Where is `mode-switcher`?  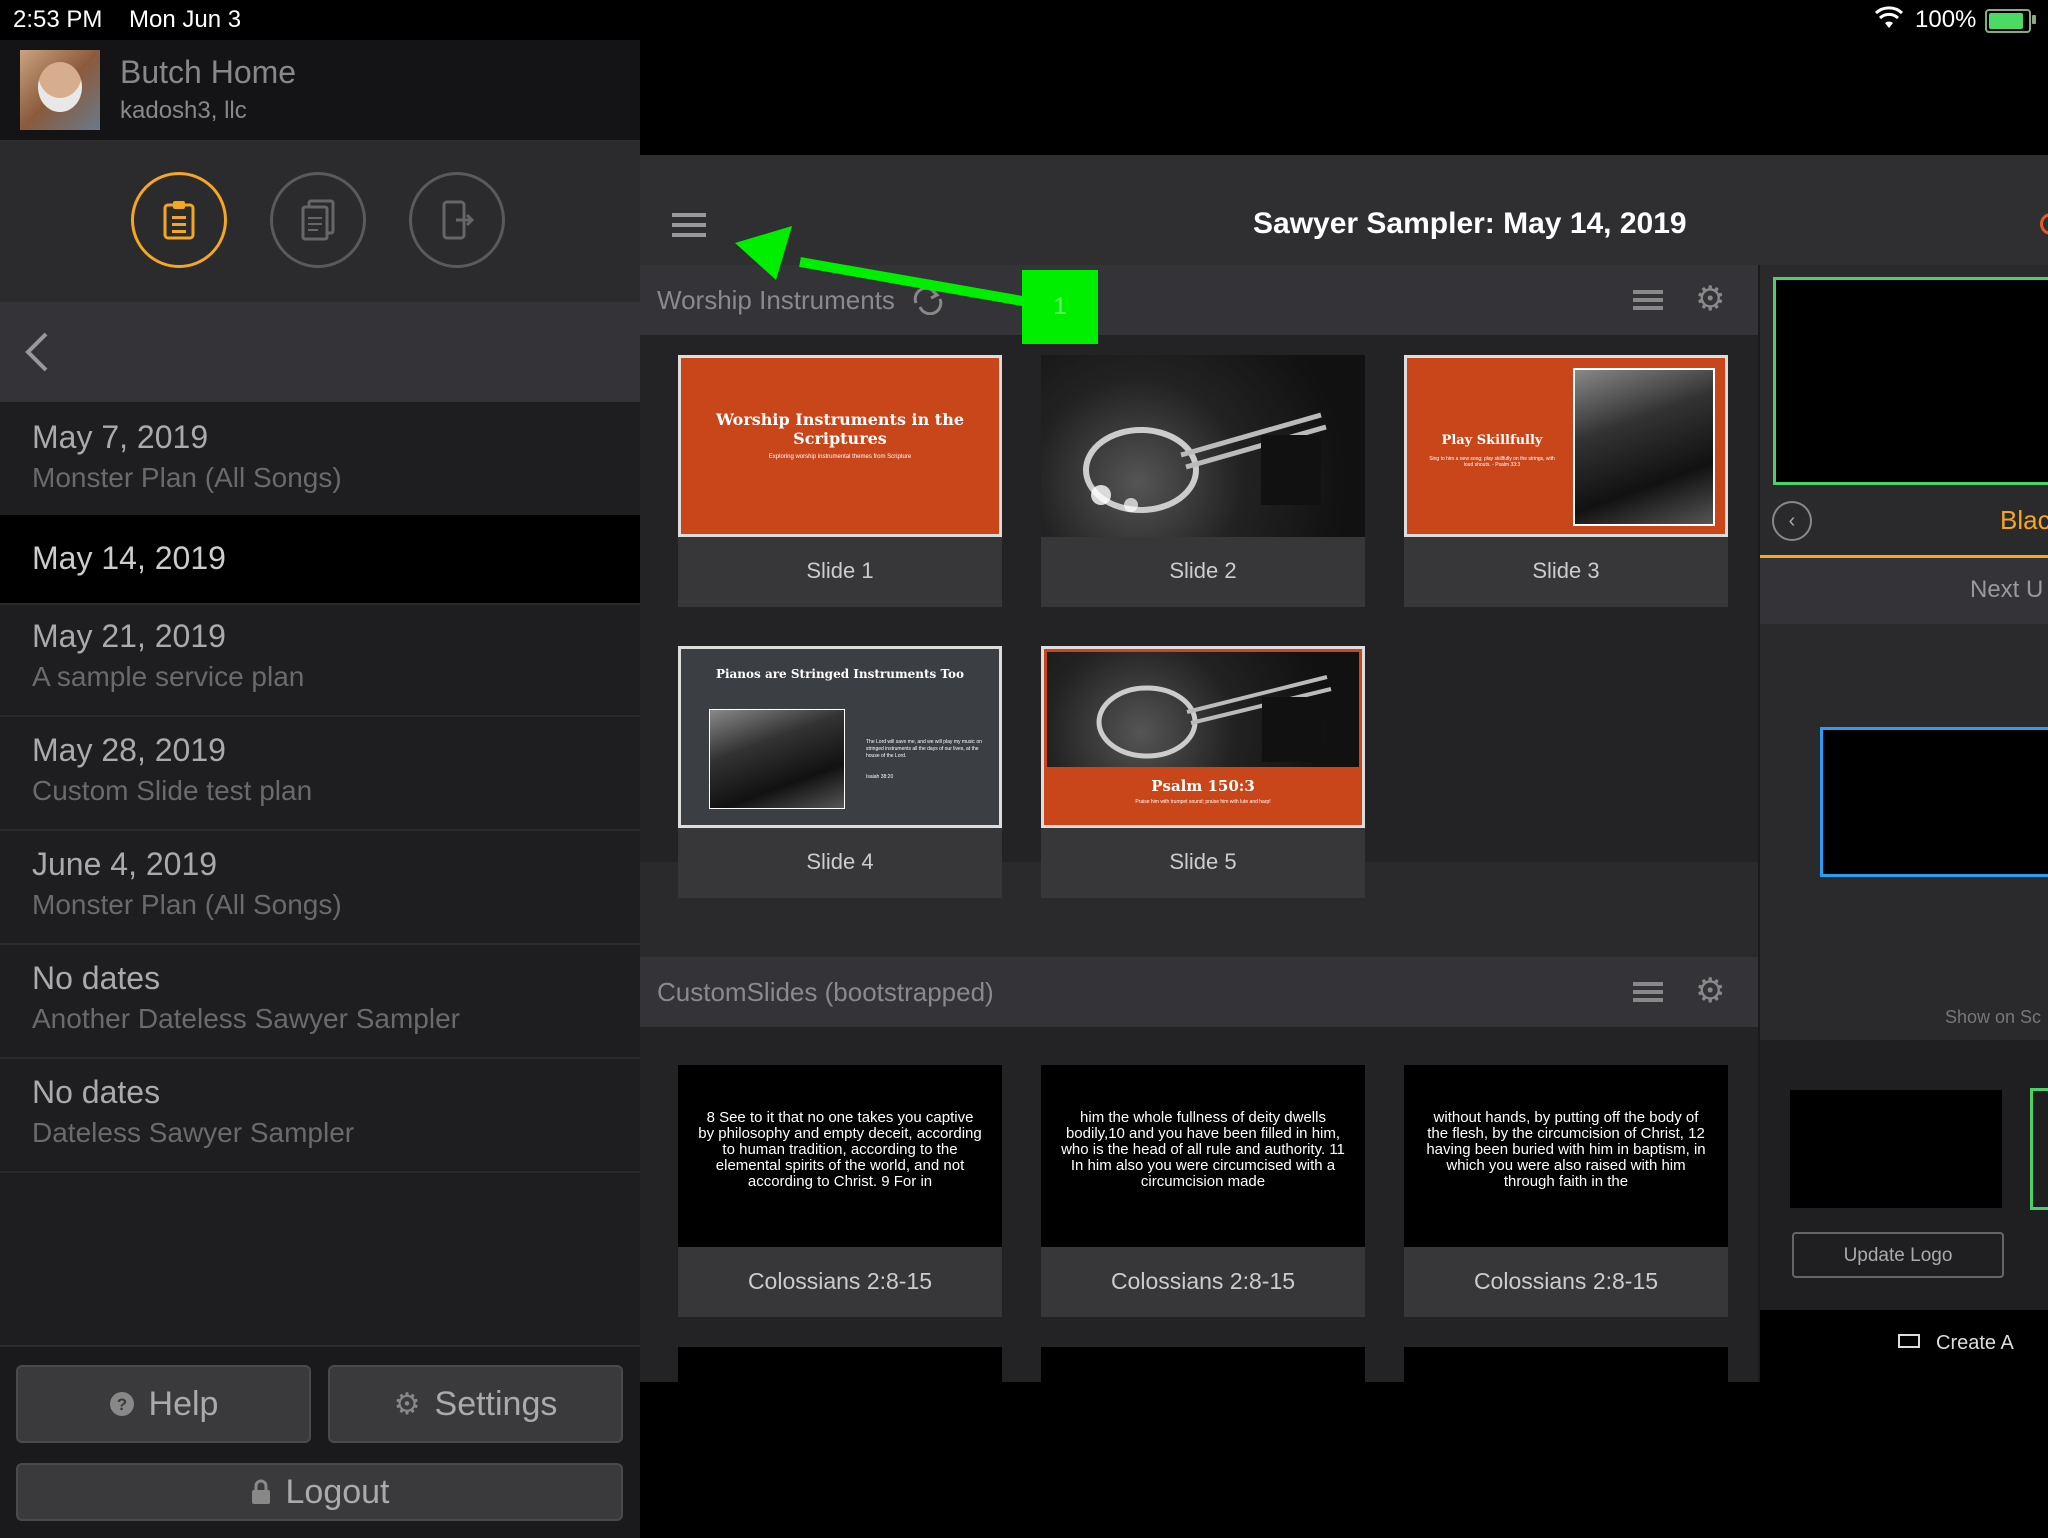
mode-switcher is located at coordinates (320, 222).